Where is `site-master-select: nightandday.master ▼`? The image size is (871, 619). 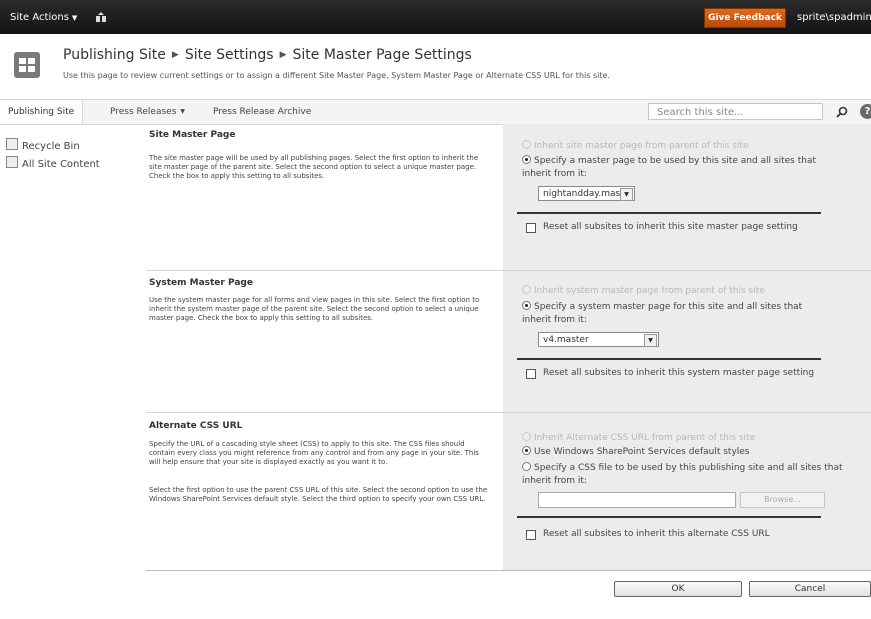
site-master-select: nightandday.master ▼ is located at coordinates (586, 193).